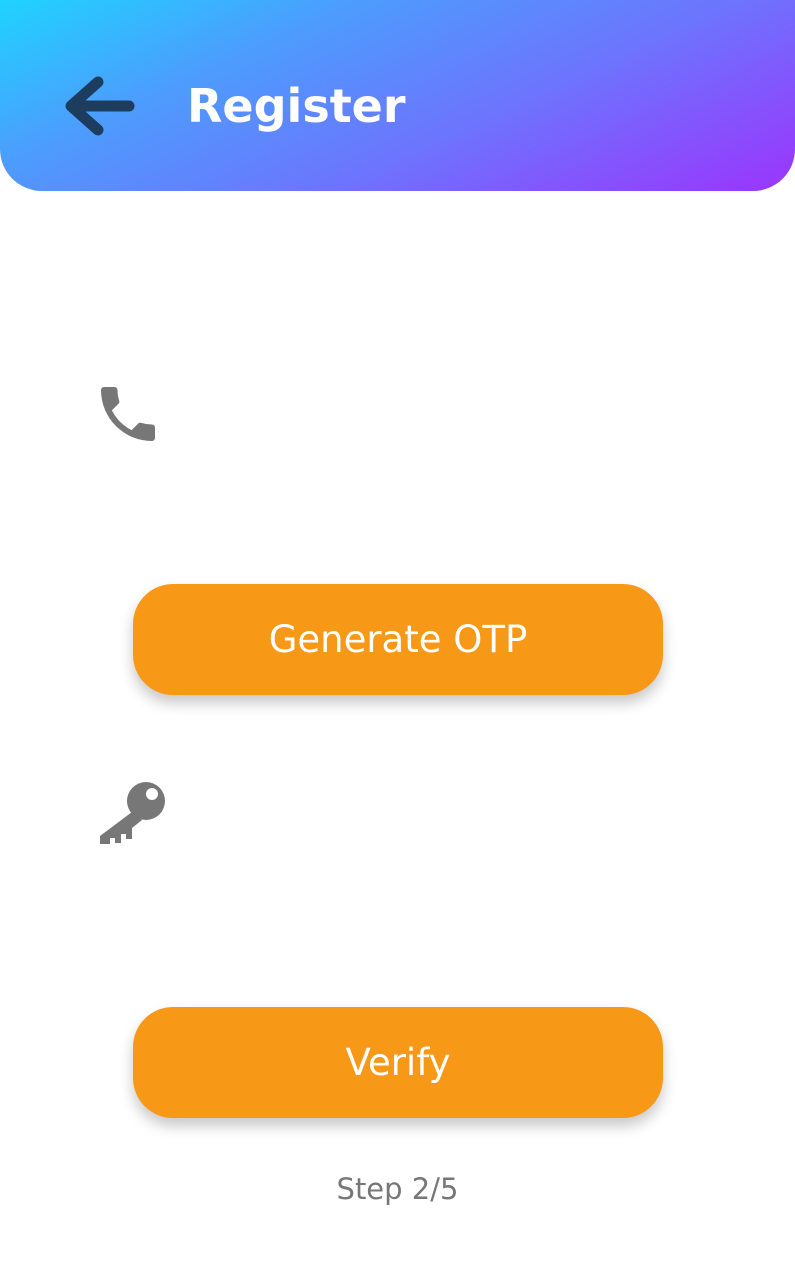 The height and width of the screenshot is (1280, 795). Describe the element at coordinates (296, 106) in the screenshot. I see `page-title: Register` at that location.